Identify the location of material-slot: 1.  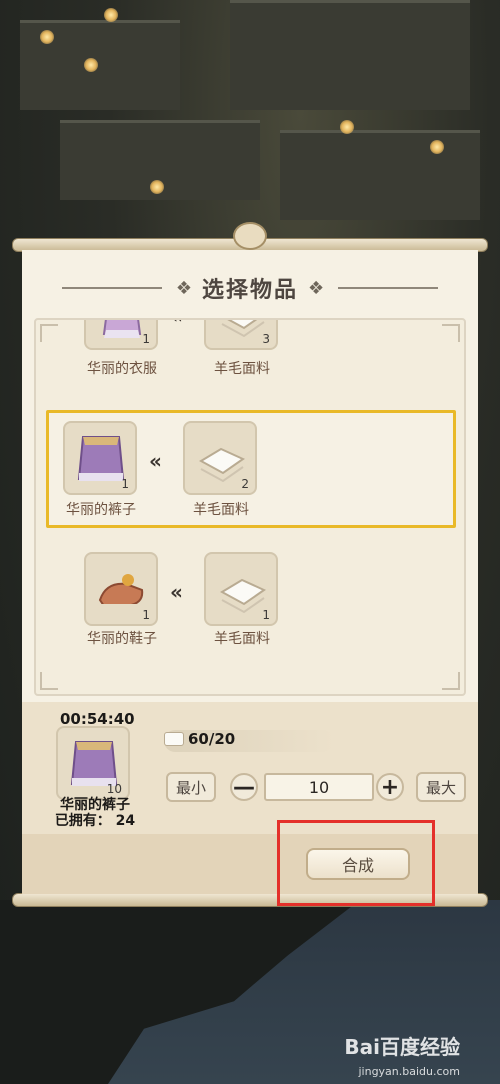
(241, 589).